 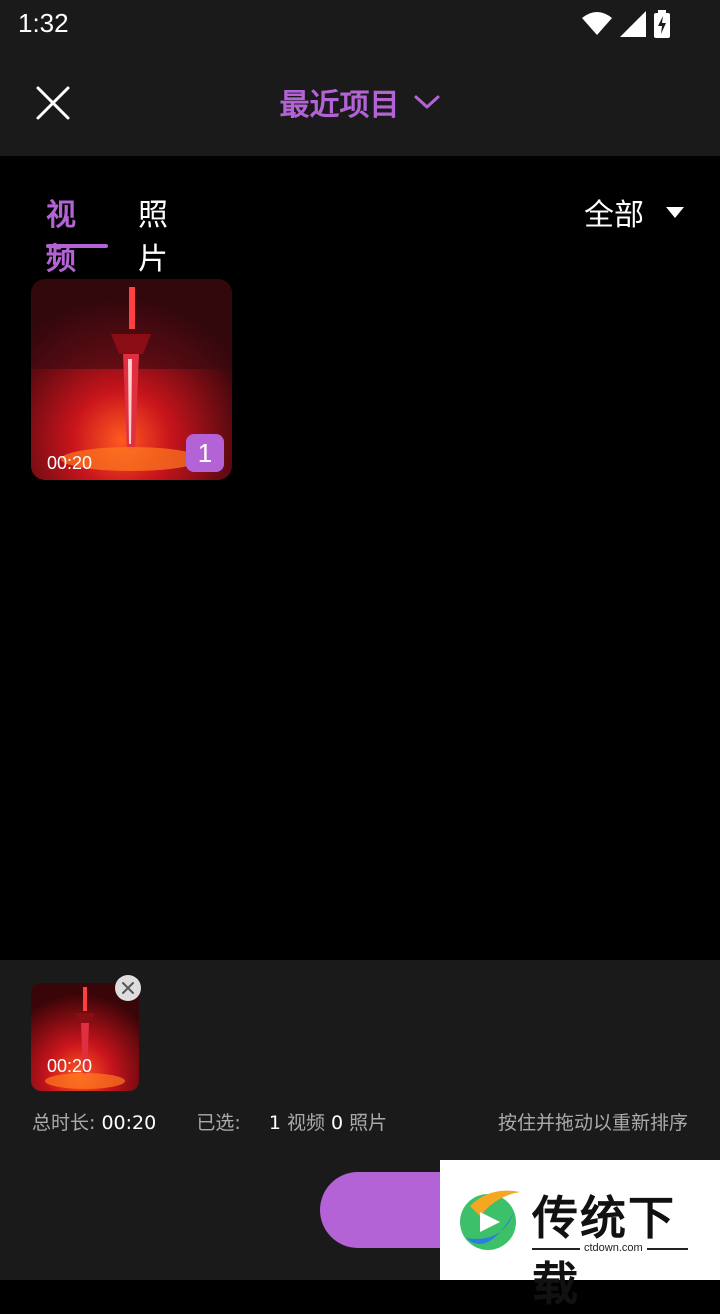 I want to click on signal-icon, so click(x=633, y=24).